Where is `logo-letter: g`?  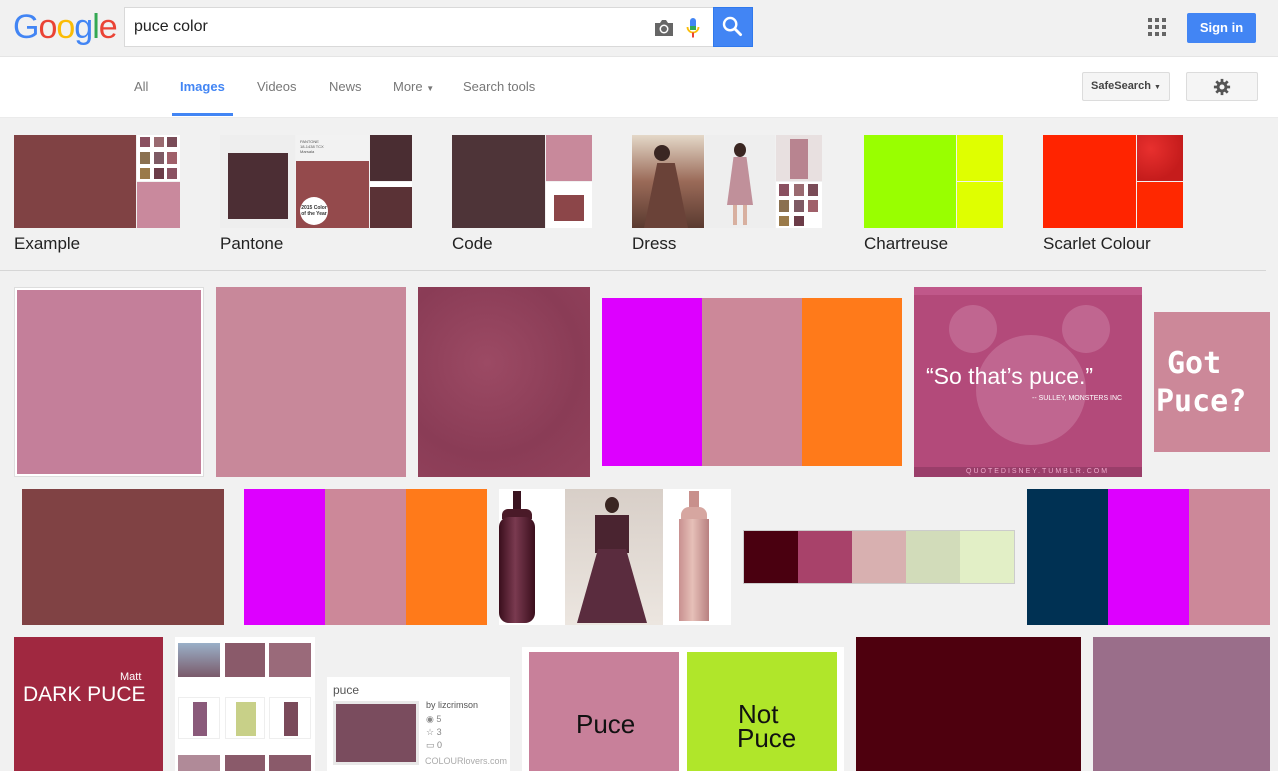
logo-letter: g is located at coordinates (83, 27).